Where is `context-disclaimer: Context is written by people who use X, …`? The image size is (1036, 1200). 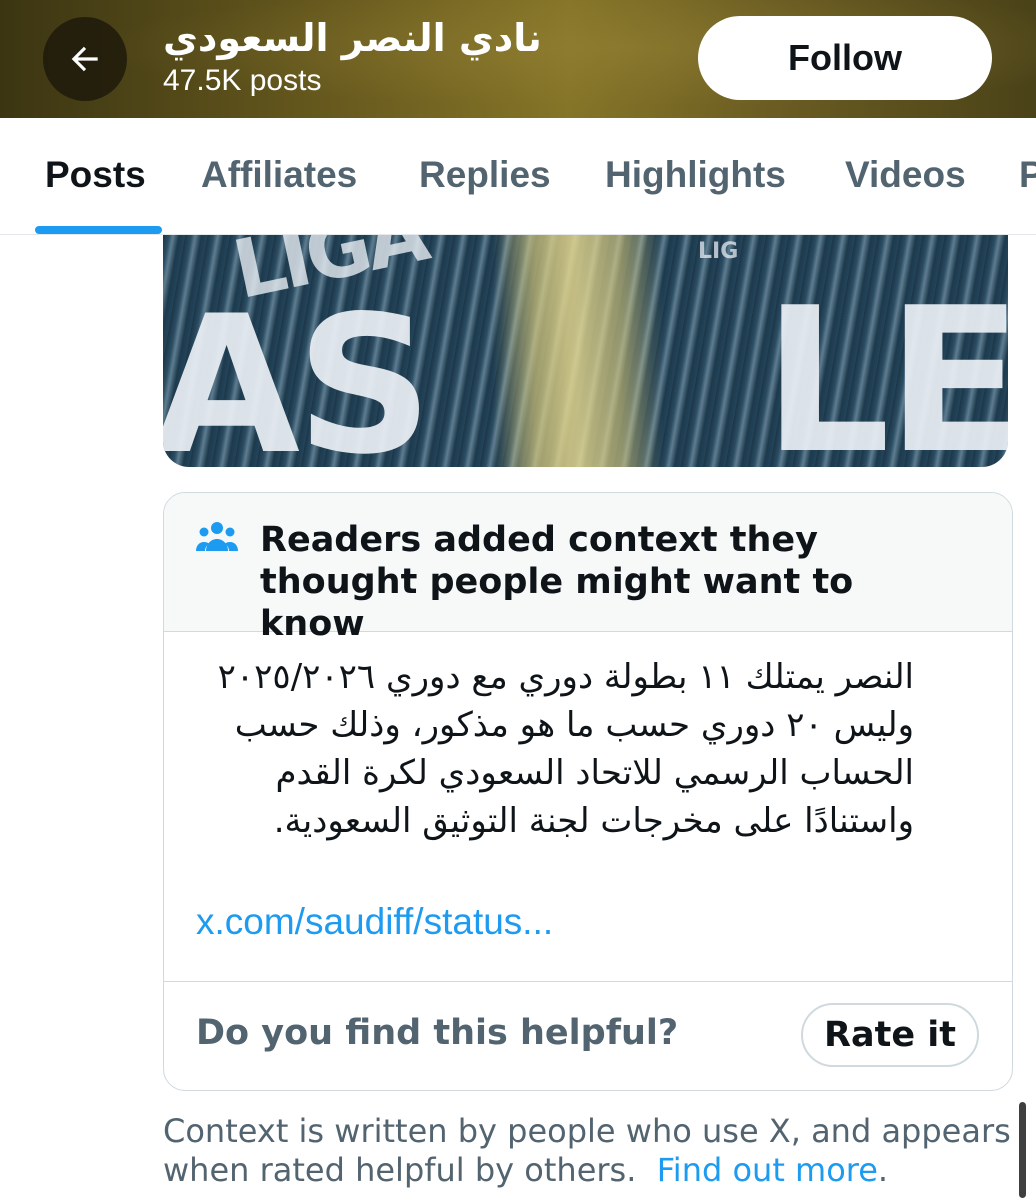
context-disclaimer: Context is written by people who use X, … is located at coordinates (588, 1151).